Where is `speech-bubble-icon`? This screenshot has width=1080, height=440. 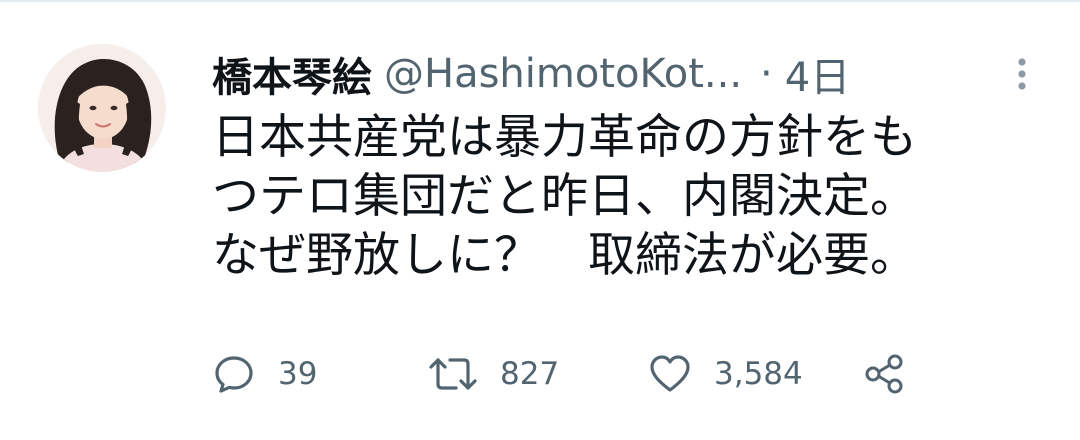
speech-bubble-icon is located at coordinates (234, 374).